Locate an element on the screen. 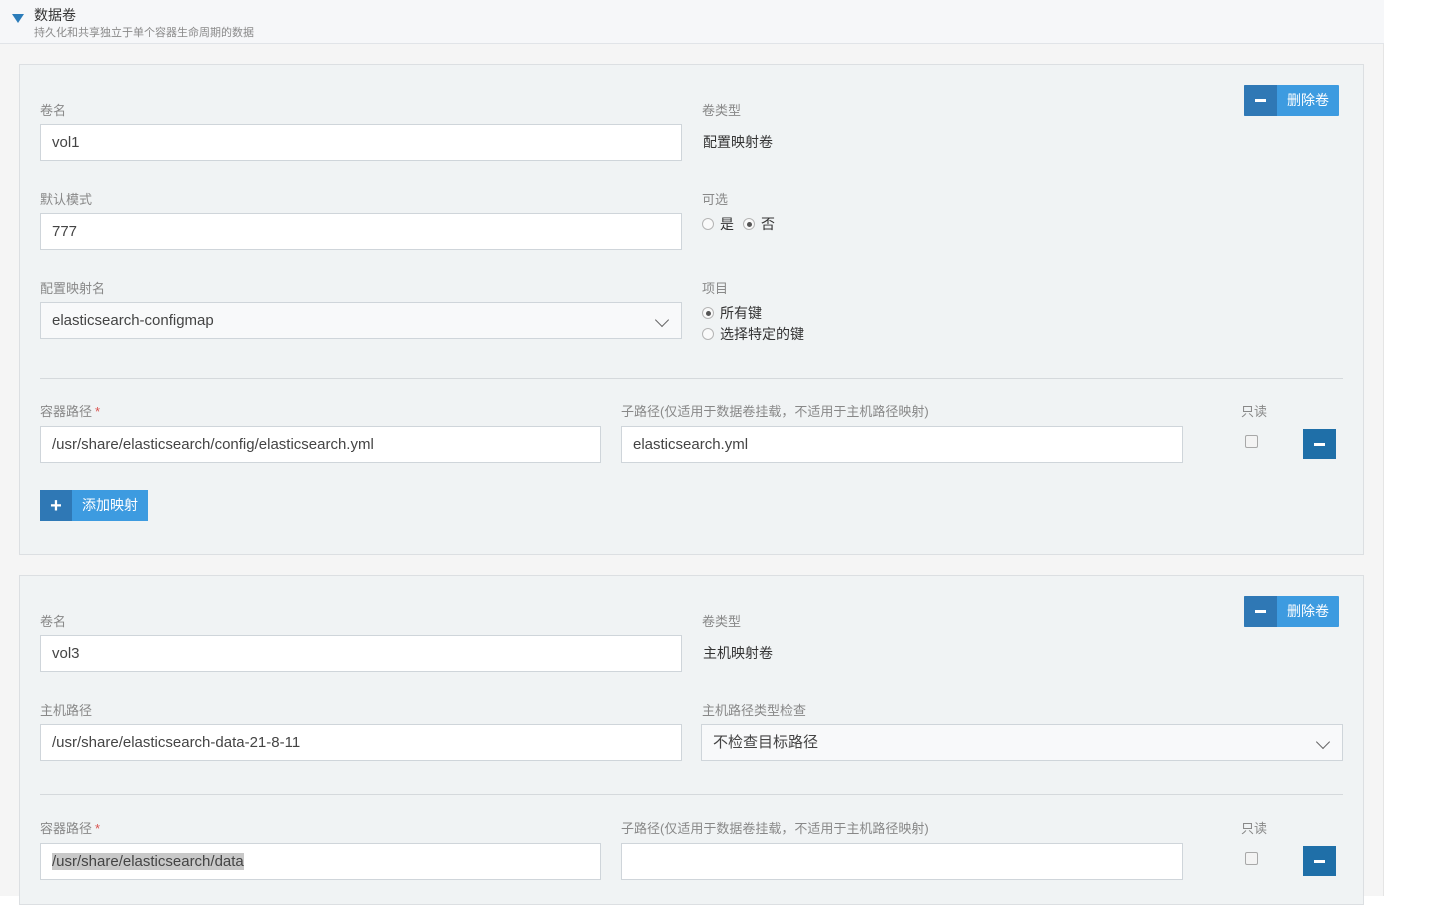 The height and width of the screenshot is (905, 1454). sub-path-input is located at coordinates (902, 861).